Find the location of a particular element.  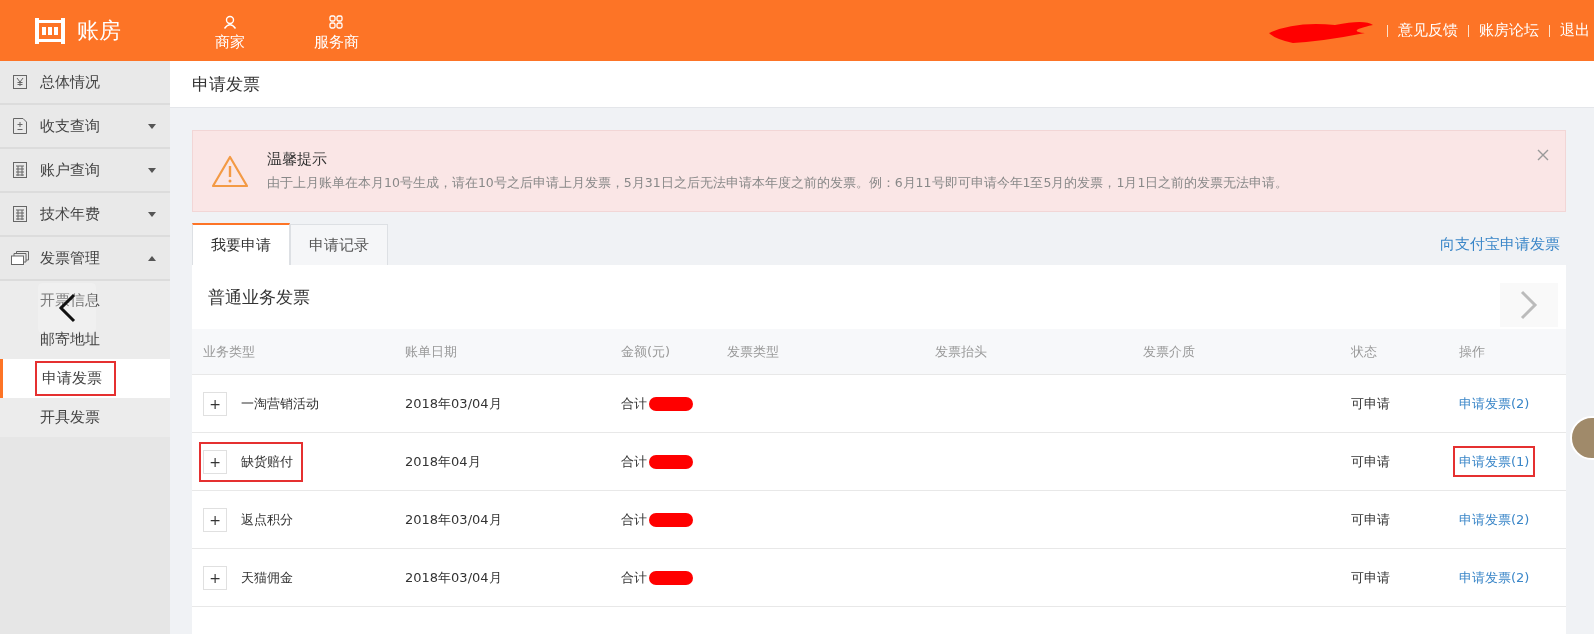

cards-icon is located at coordinates (20, 258).